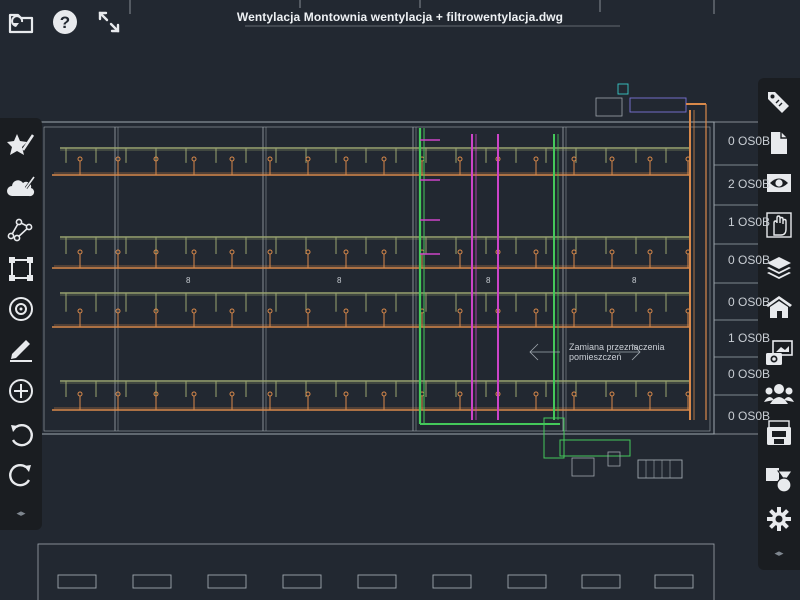  I want to click on left-toolbar-resize-handle: ◂▸, so click(21, 513).